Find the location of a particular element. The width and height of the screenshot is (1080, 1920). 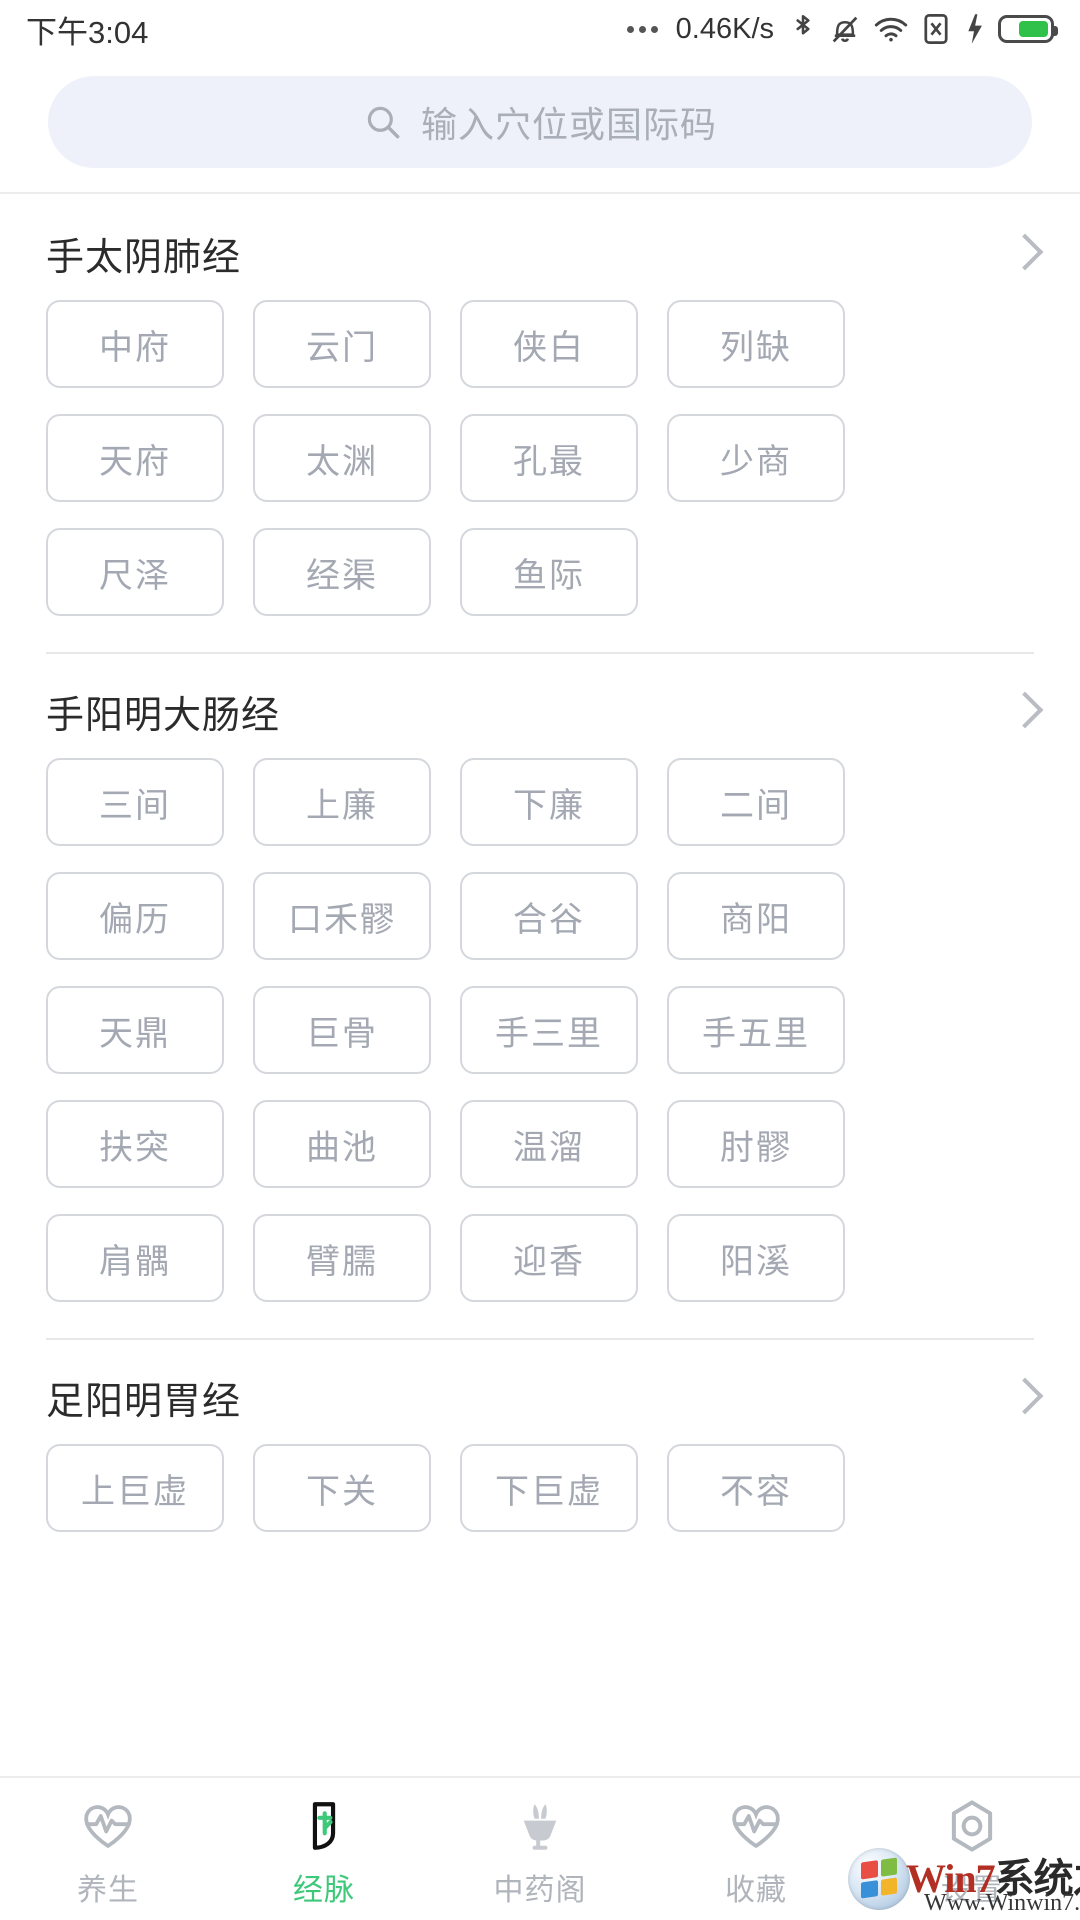

tab-jingmai: 经脉 is located at coordinates (324, 1849).